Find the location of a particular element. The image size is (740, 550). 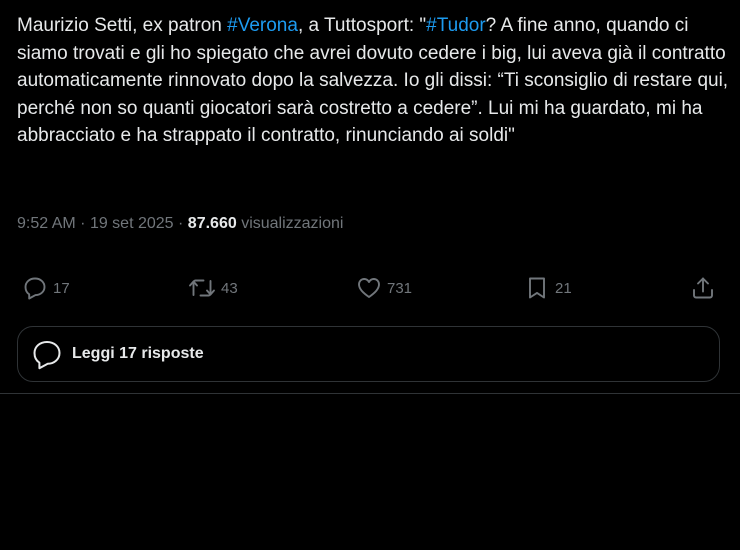

bookmark-icon is located at coordinates (537, 288).